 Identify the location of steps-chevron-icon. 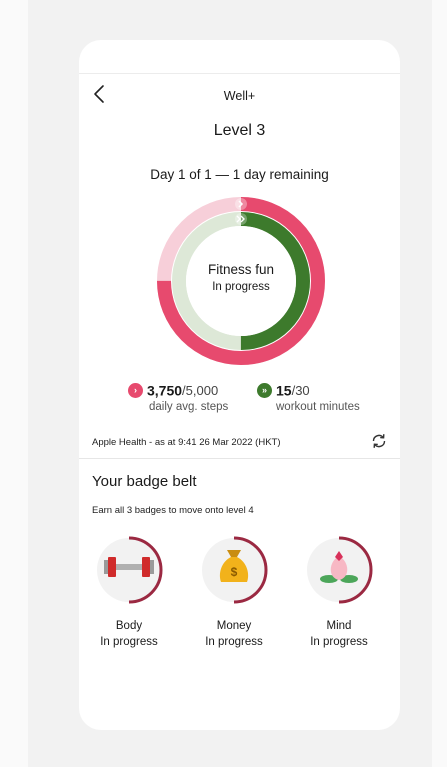
(241, 204).